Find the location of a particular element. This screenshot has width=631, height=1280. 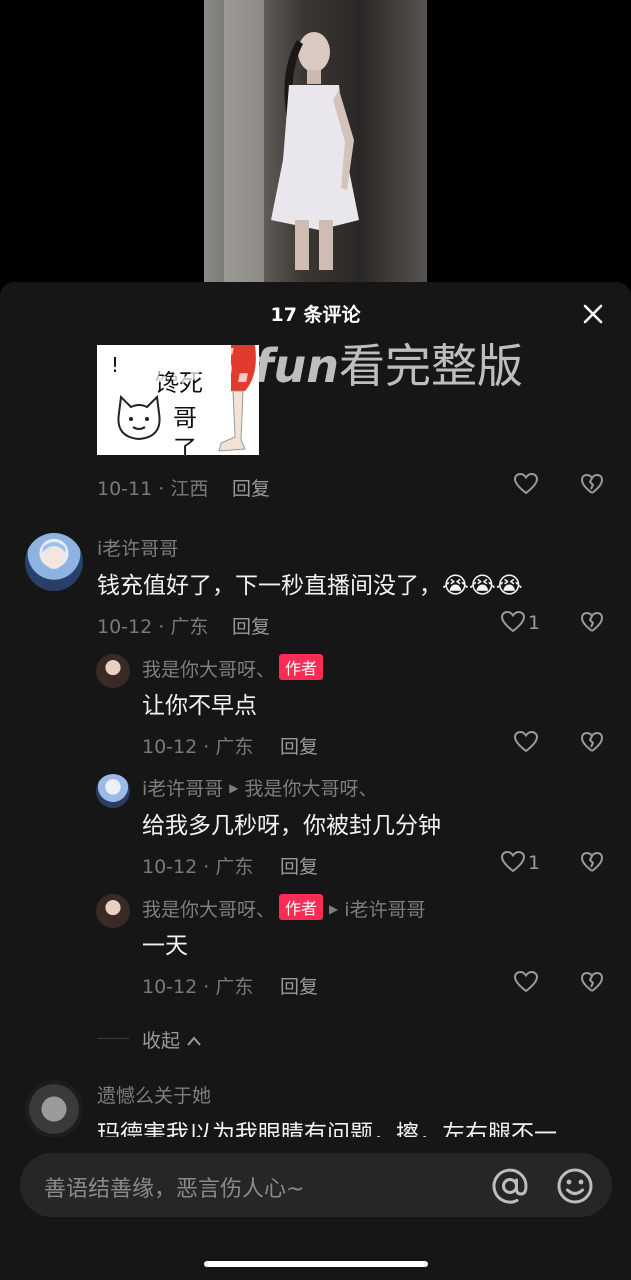

video-figure-image is located at coordinates (315, 151).